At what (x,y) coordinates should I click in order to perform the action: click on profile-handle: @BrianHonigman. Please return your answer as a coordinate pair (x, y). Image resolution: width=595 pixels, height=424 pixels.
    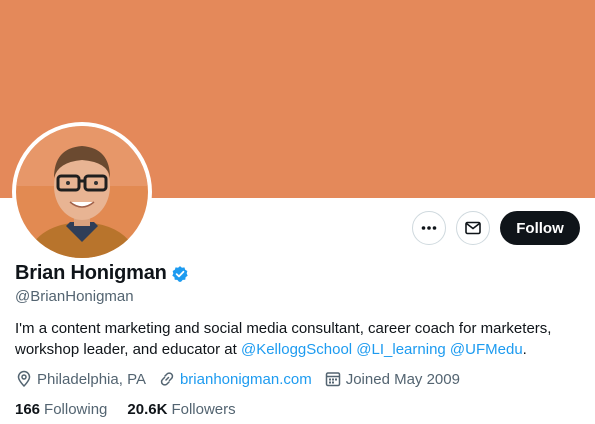
    Looking at the image, I should click on (74, 296).